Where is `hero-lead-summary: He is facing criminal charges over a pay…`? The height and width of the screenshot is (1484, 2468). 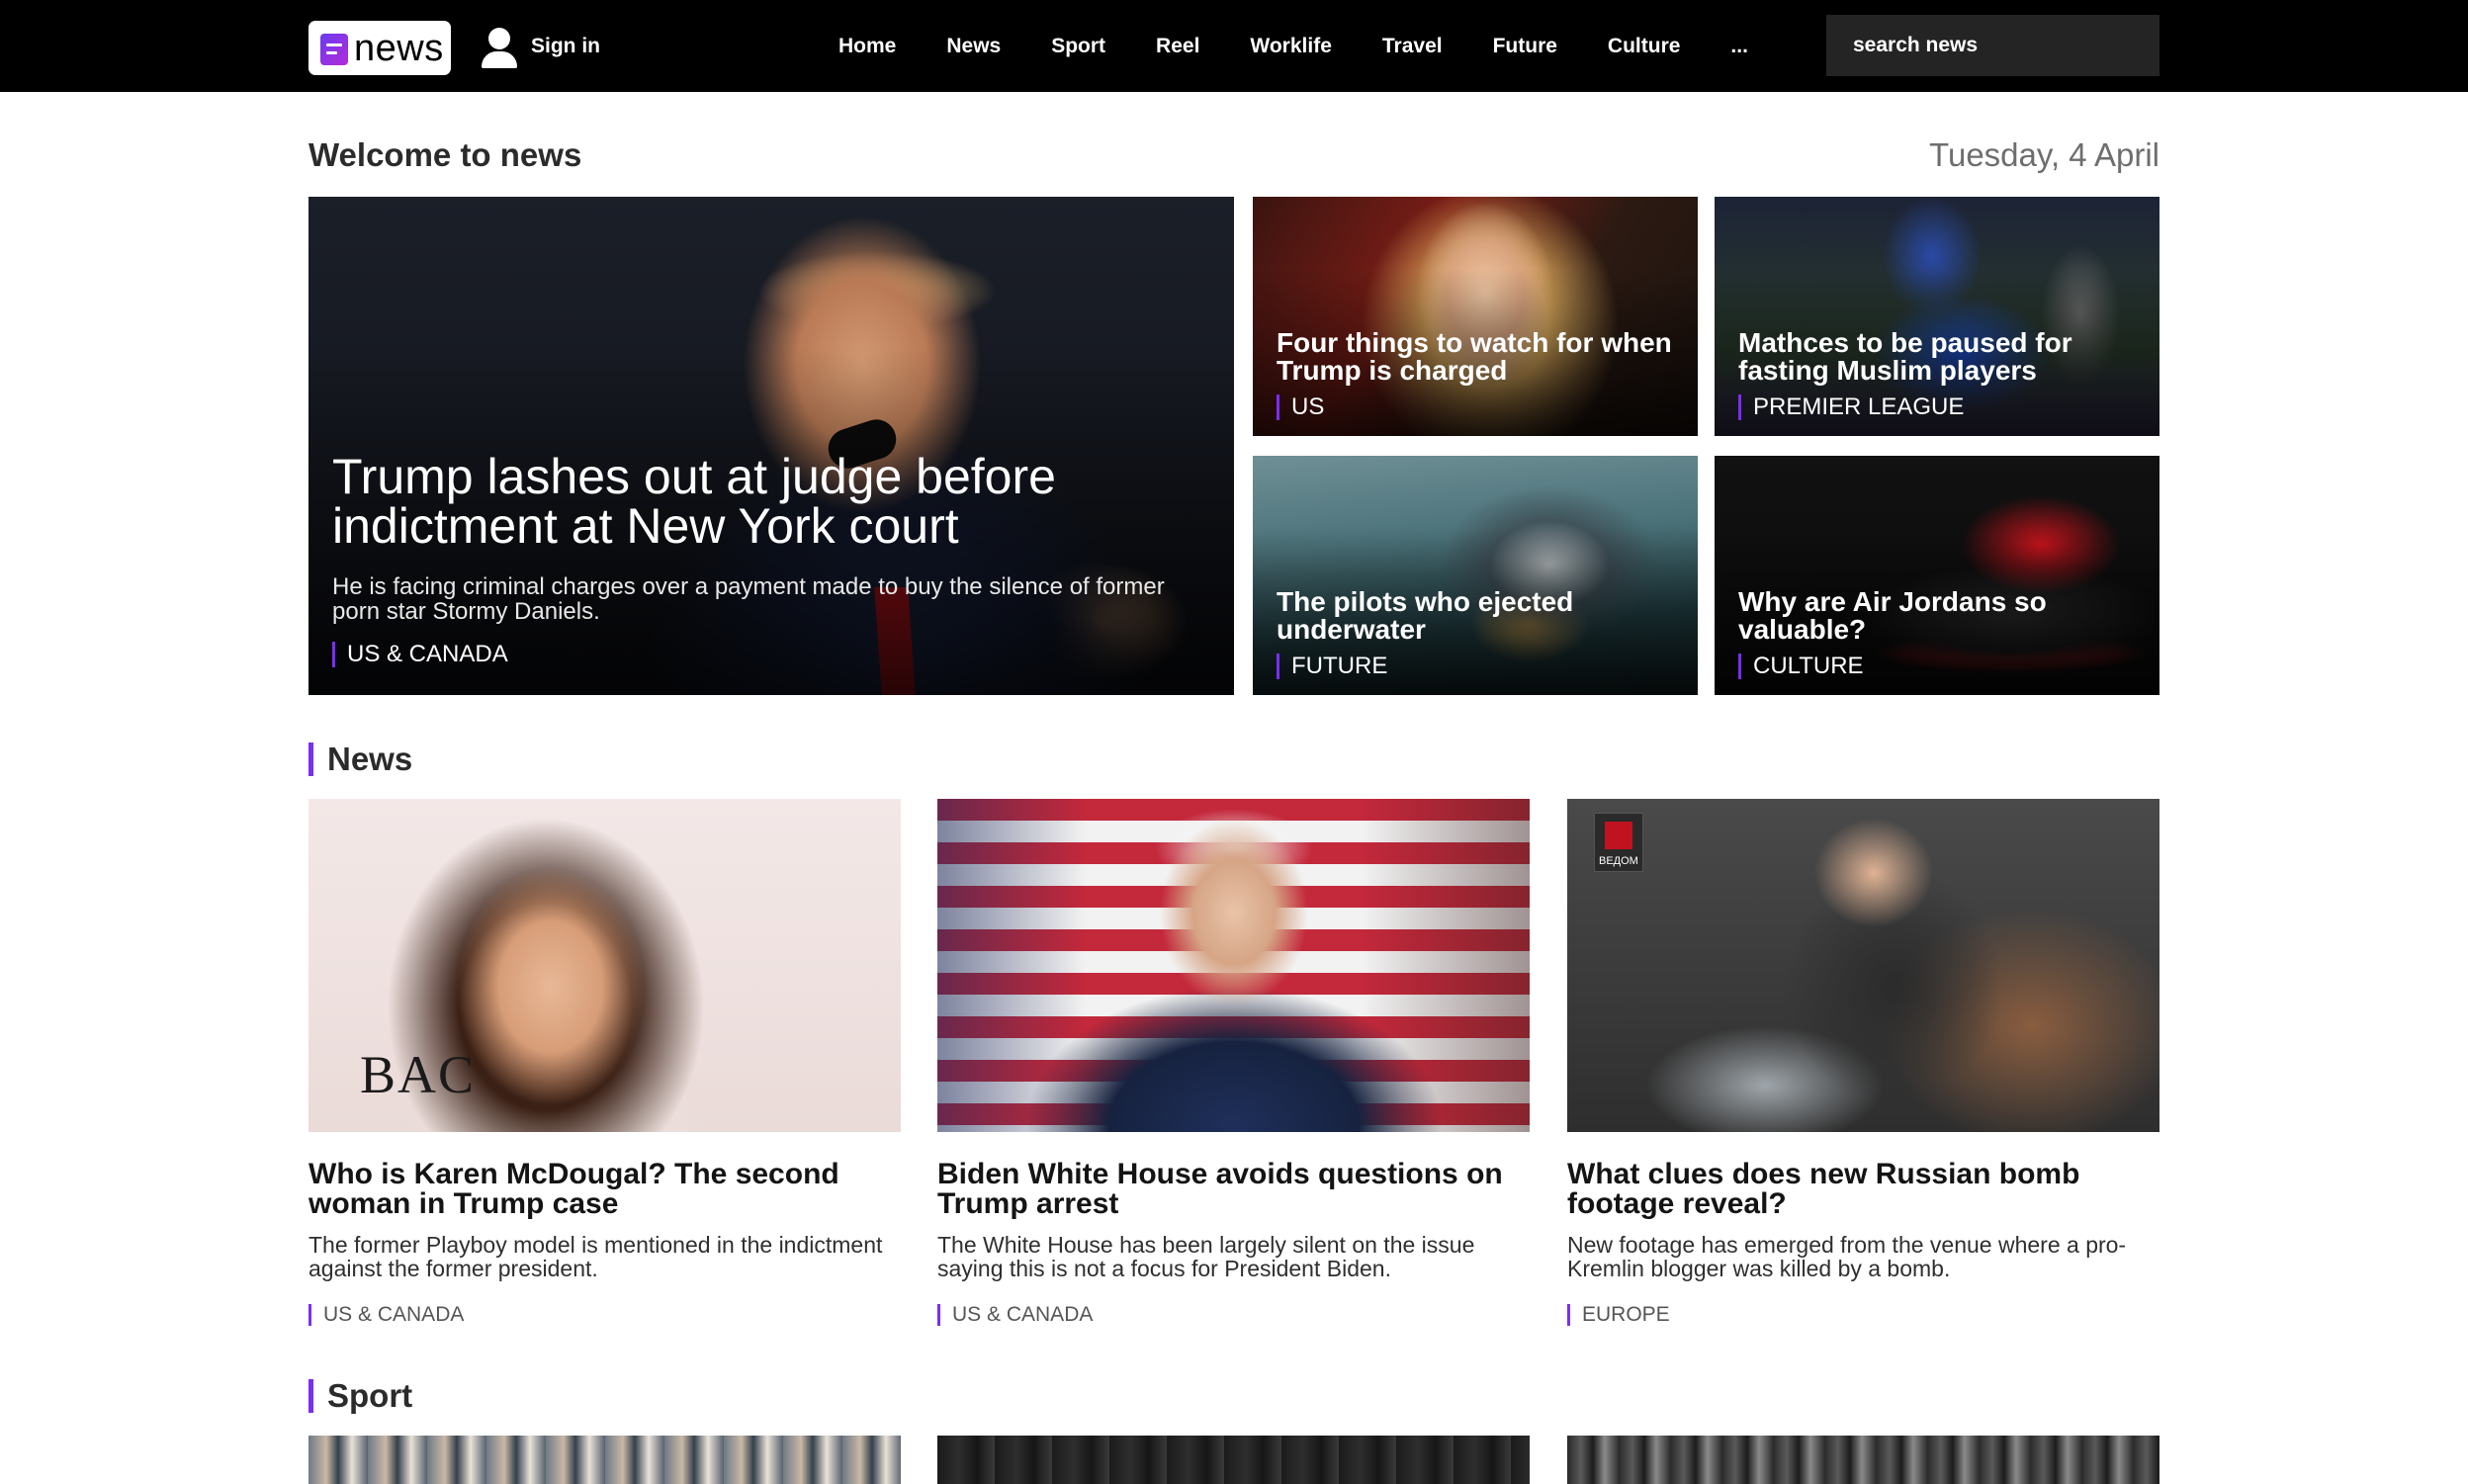
hero-lead-summary: He is facing criminal charges over a pay… is located at coordinates (748, 599).